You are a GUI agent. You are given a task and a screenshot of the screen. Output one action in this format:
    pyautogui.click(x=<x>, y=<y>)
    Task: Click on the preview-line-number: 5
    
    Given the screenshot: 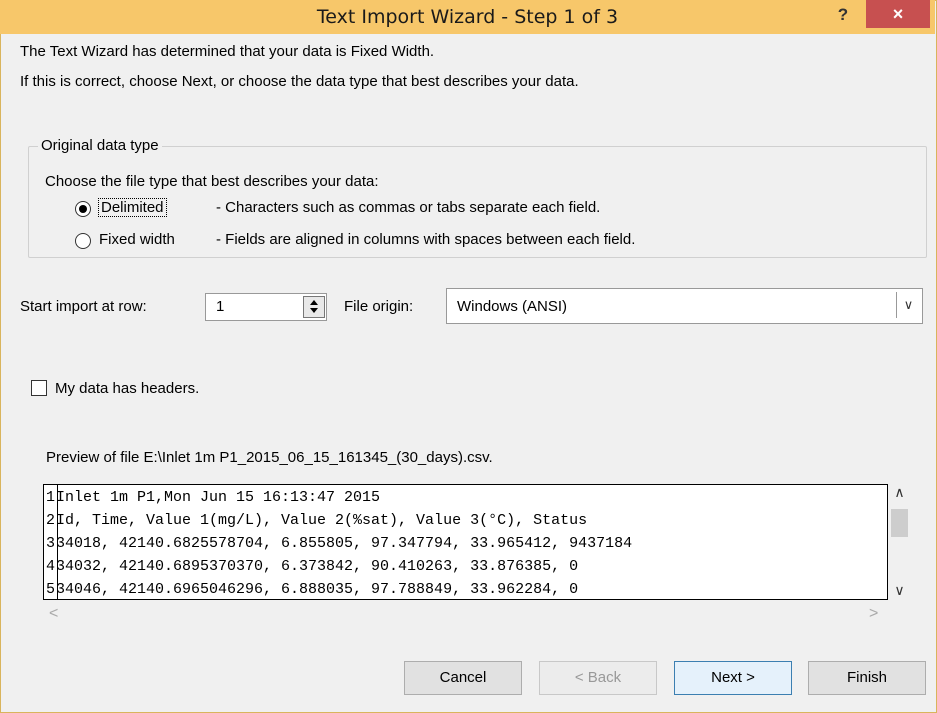 What is the action you would take?
    pyautogui.click(x=51, y=589)
    